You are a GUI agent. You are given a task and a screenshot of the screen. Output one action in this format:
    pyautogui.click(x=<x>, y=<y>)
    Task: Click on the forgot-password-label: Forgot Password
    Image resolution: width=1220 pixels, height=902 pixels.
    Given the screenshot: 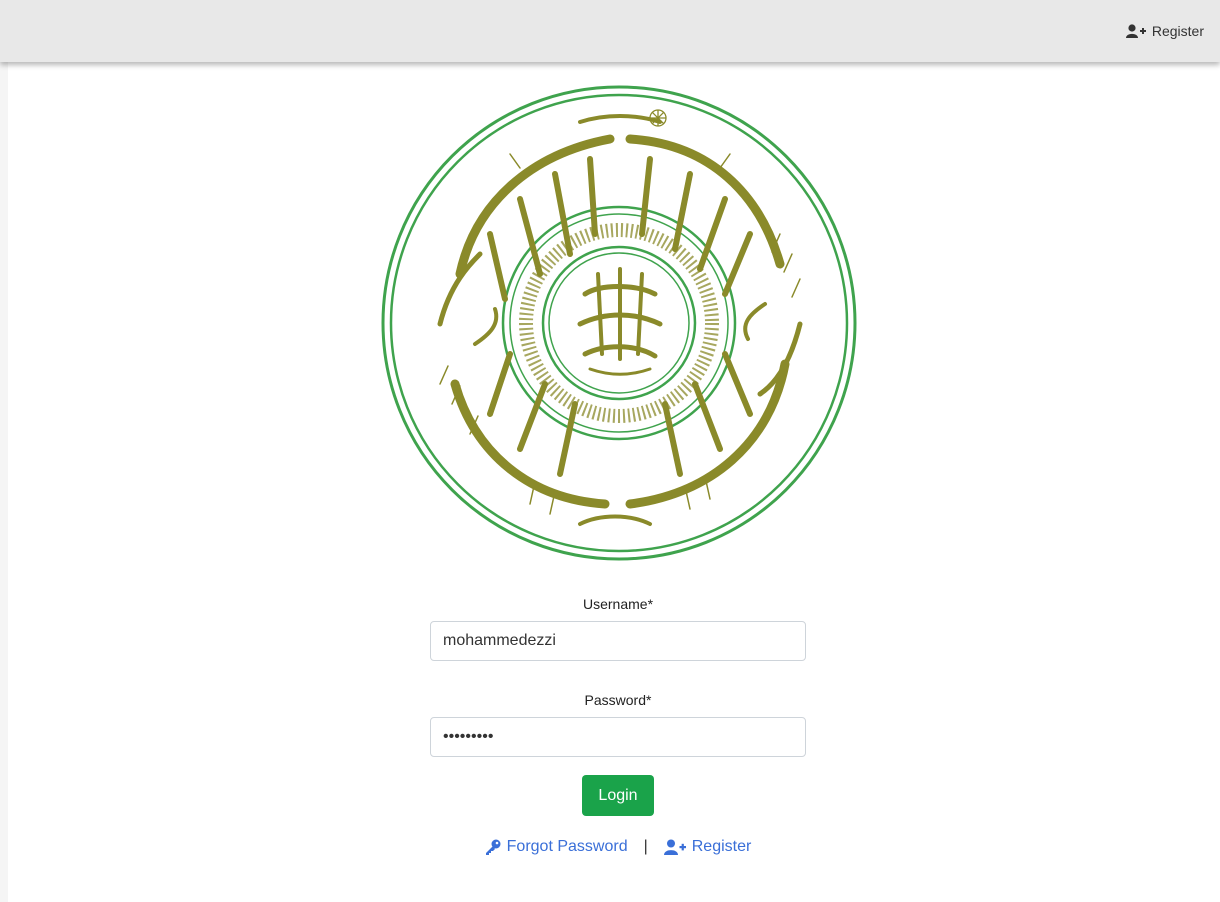 What is the action you would take?
    pyautogui.click(x=567, y=846)
    